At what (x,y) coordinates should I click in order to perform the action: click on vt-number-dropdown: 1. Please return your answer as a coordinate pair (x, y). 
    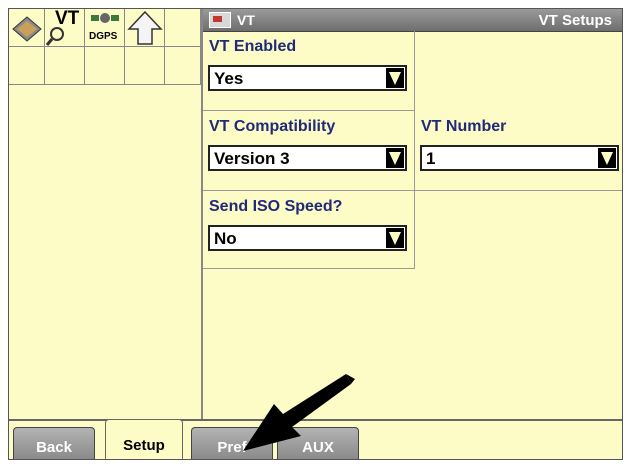
    Looking at the image, I should click on (519, 158).